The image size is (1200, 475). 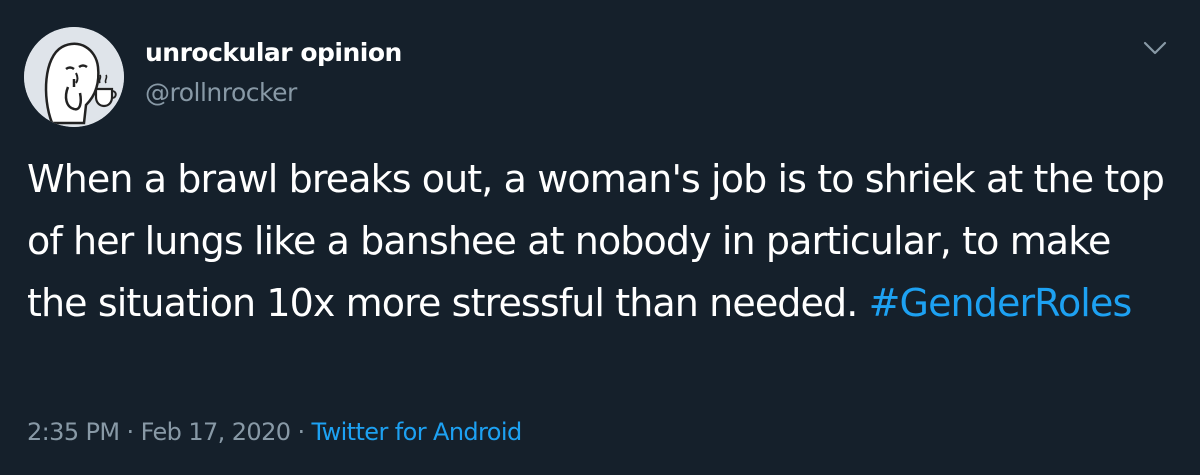 I want to click on cartoon-face-avatar-icon, so click(x=74, y=77).